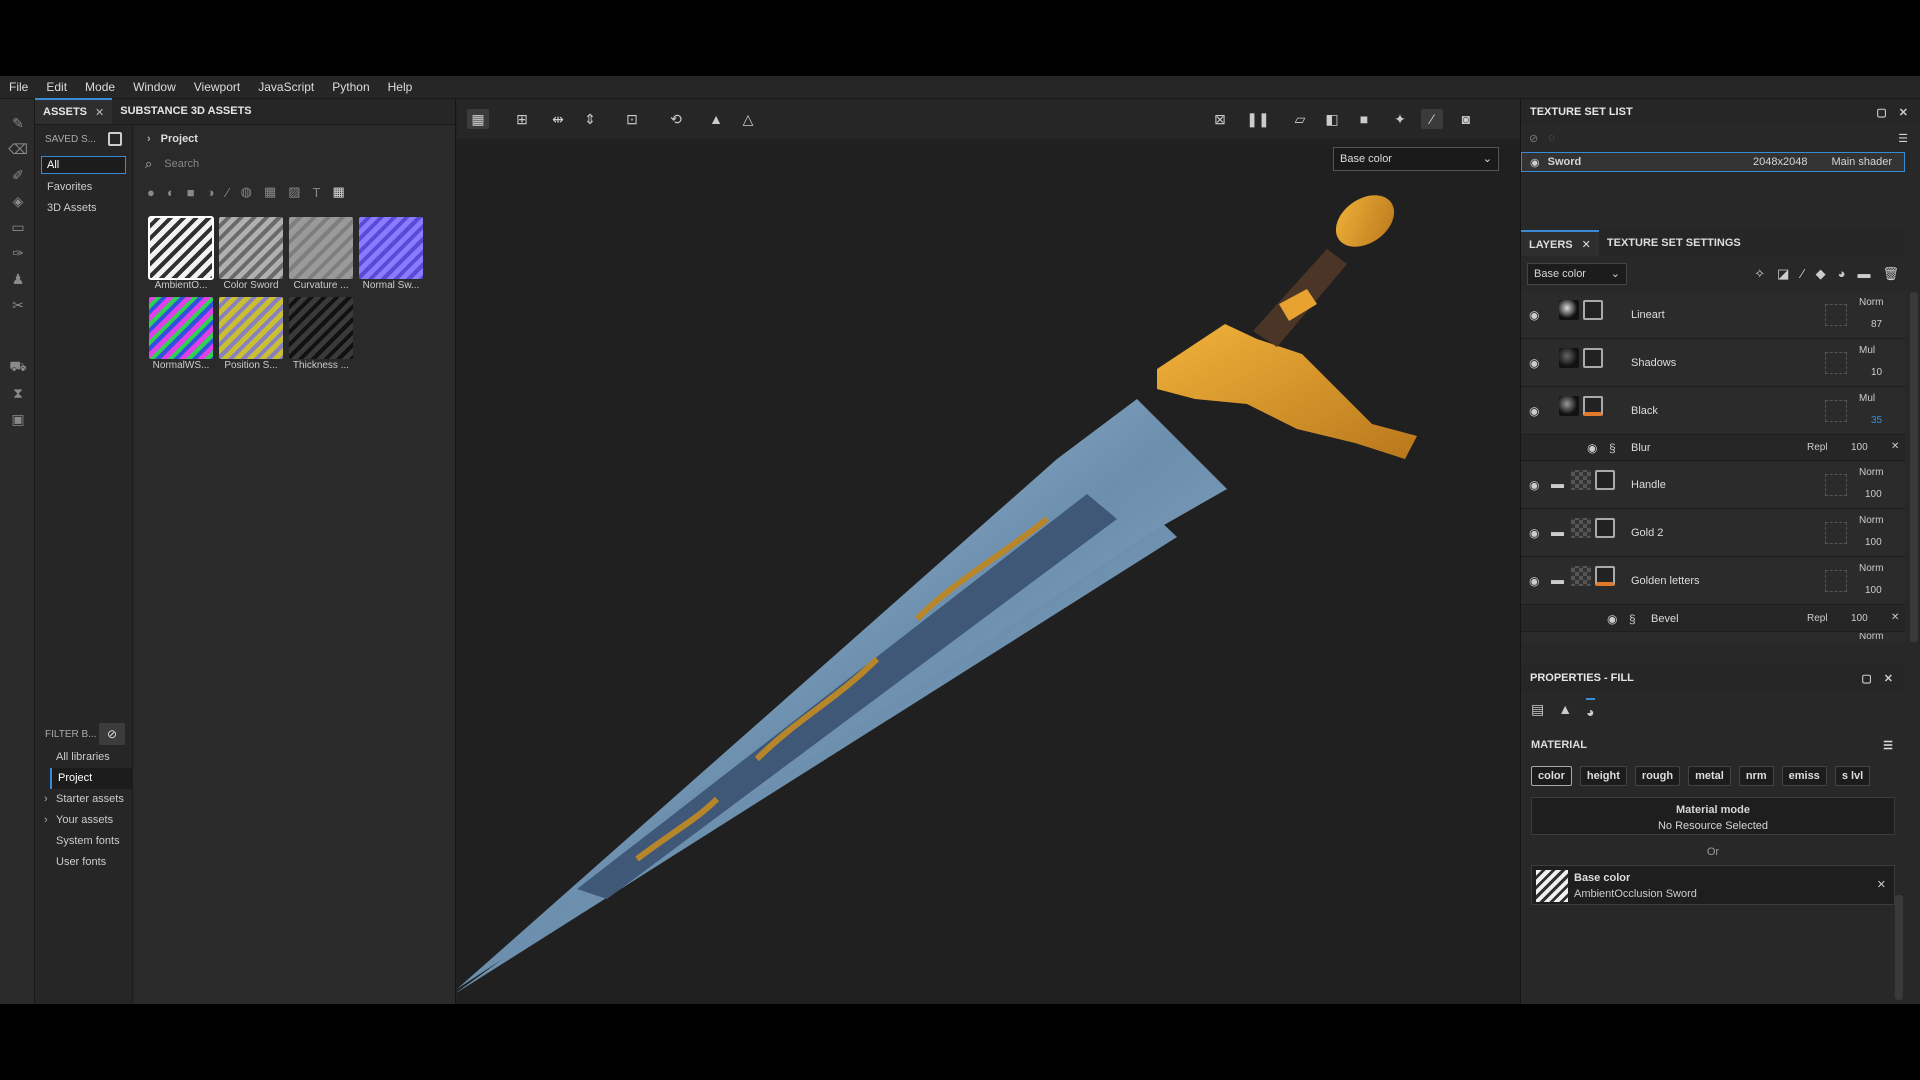  Describe the element at coordinates (1674, 243) in the screenshot. I see `tab-texture-set-settings: TEXTURE SET SETTINGS` at that location.